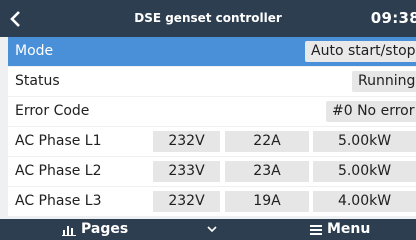 This screenshot has width=416, height=240. Describe the element at coordinates (186, 141) in the screenshot. I see `ac-phase-l1-voltage: 232V` at that location.